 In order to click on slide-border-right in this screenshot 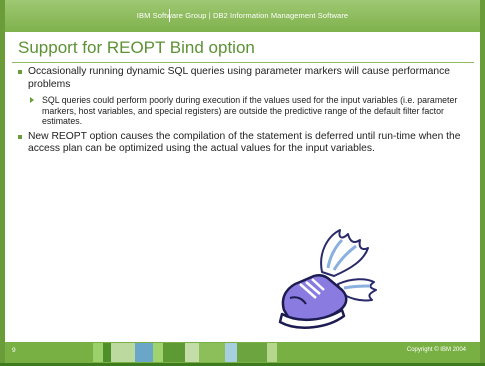, I will do `click(482, 183)`.